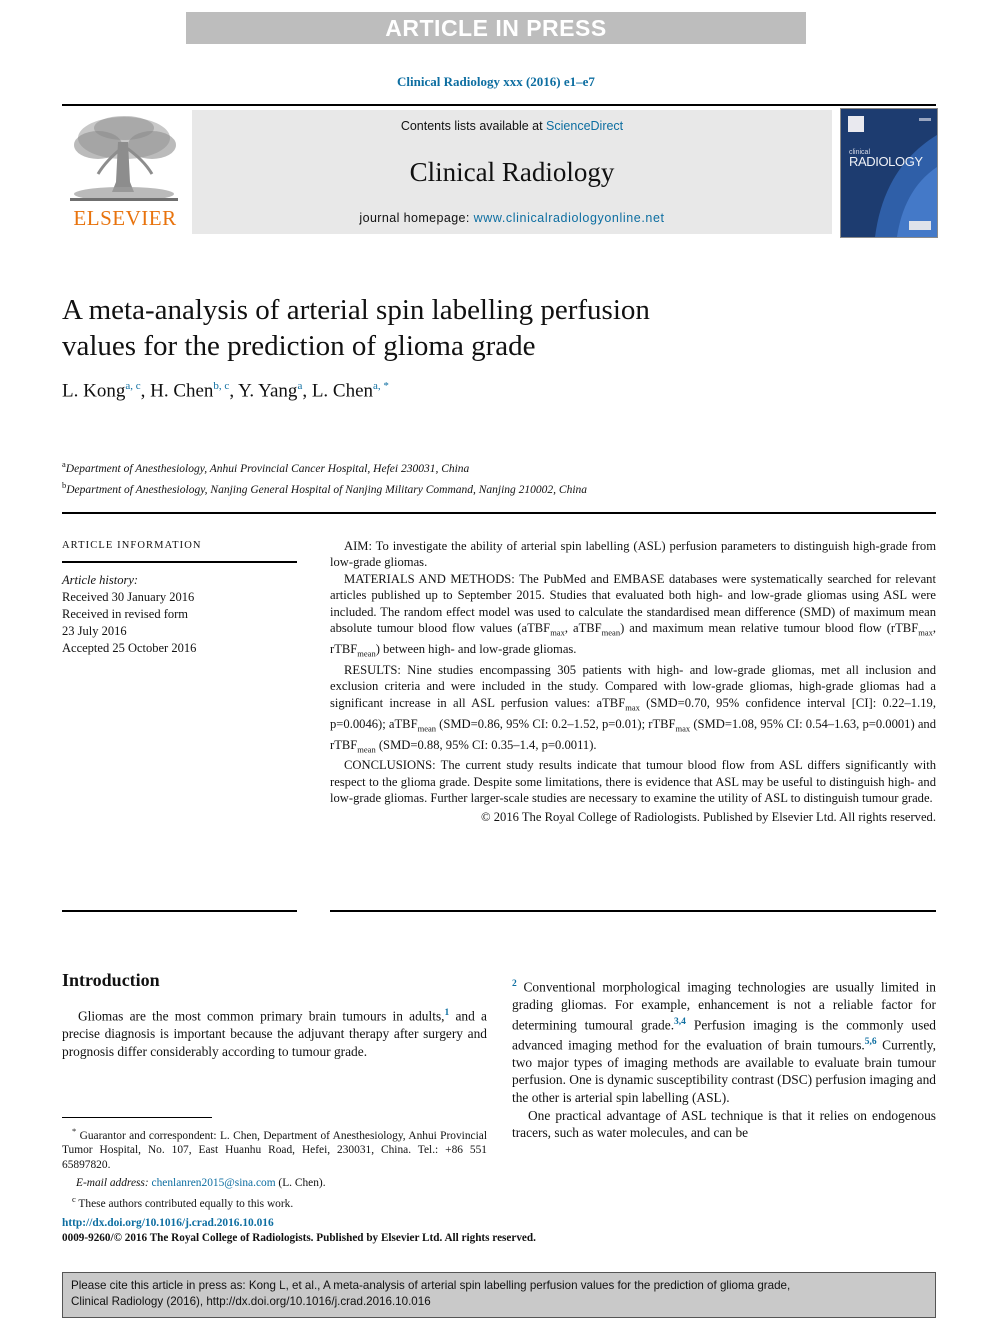 This screenshot has width=992, height=1323. Describe the element at coordinates (473, 126) in the screenshot. I see `contents-prefix: Contents lists available at` at that location.